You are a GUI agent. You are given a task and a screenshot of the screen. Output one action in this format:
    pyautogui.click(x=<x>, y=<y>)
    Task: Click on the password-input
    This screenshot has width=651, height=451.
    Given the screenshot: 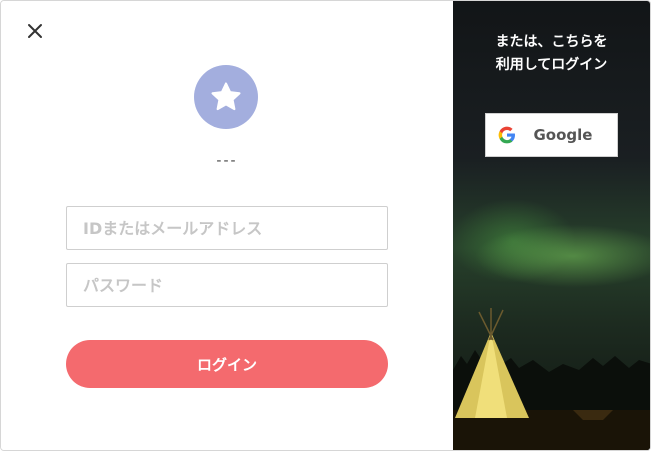 What is the action you would take?
    pyautogui.click(x=227, y=285)
    